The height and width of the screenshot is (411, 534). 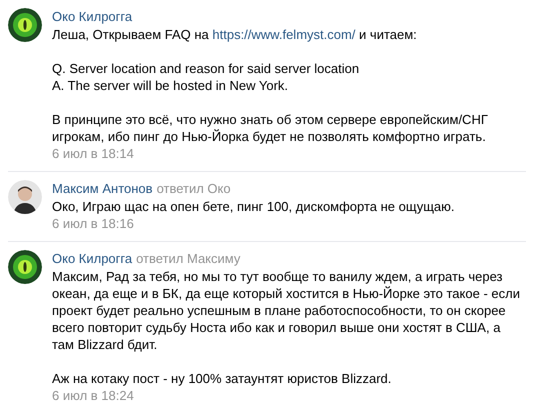 I want to click on comment-text: Аж на котаку пост - ну 100% затаунтят юристов Blizzard., so click(x=222, y=378).